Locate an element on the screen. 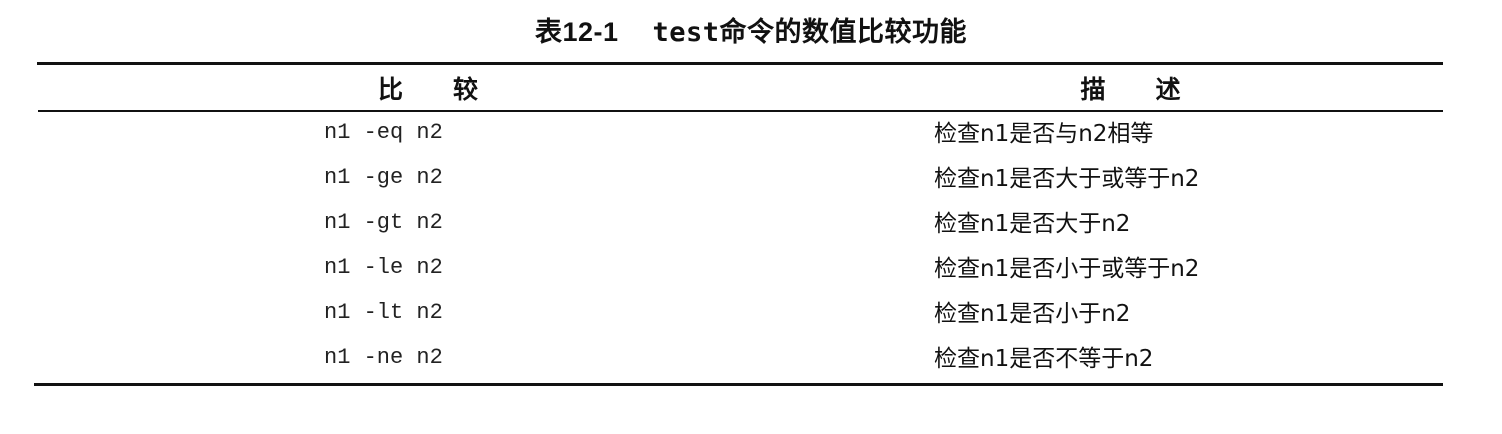 Image resolution: width=1502 pixels, height=434 pixels. compare-cell: n1 -gt n2 is located at coordinates (383, 222).